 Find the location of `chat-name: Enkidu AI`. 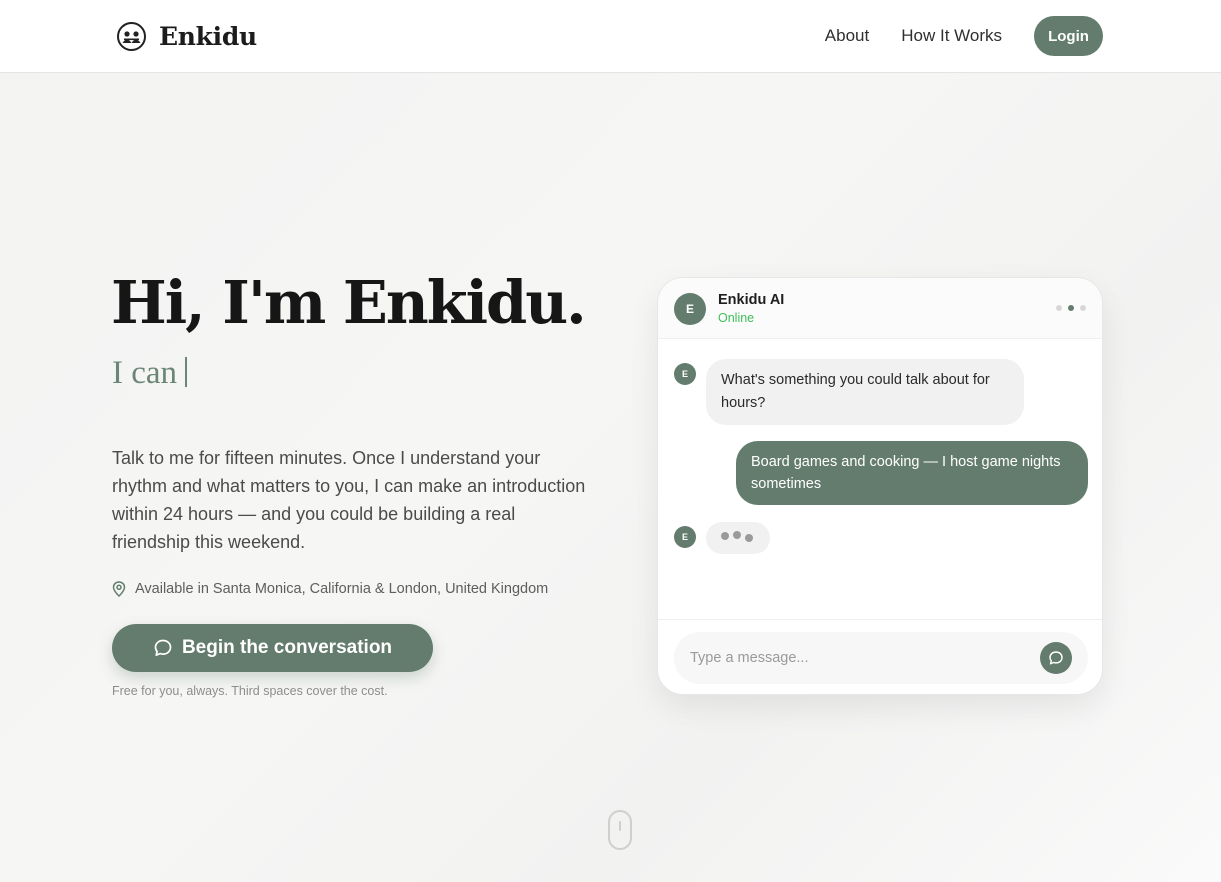

chat-name: Enkidu AI is located at coordinates (751, 300).